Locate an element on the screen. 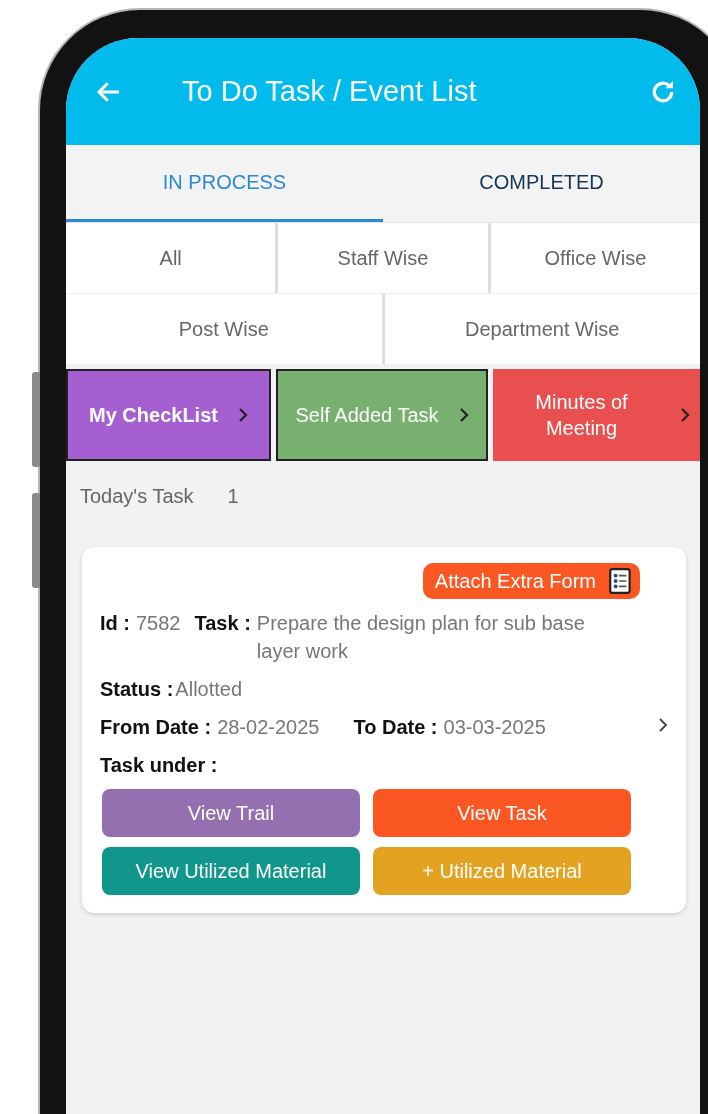 This screenshot has height=1114, width=708. task-under-label: Task under : is located at coordinates (159, 765).